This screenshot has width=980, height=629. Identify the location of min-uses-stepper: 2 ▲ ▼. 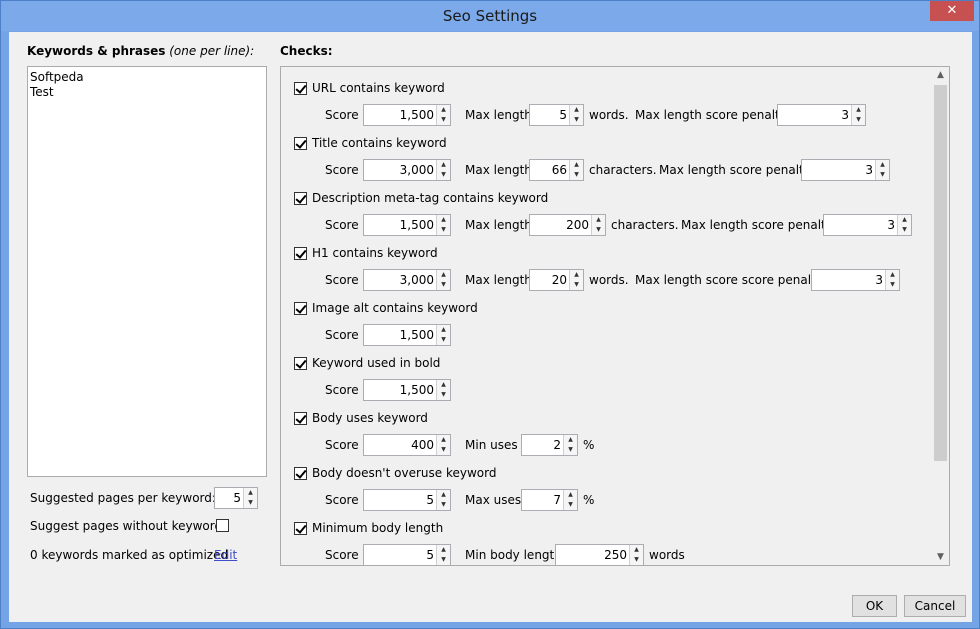
(549, 445).